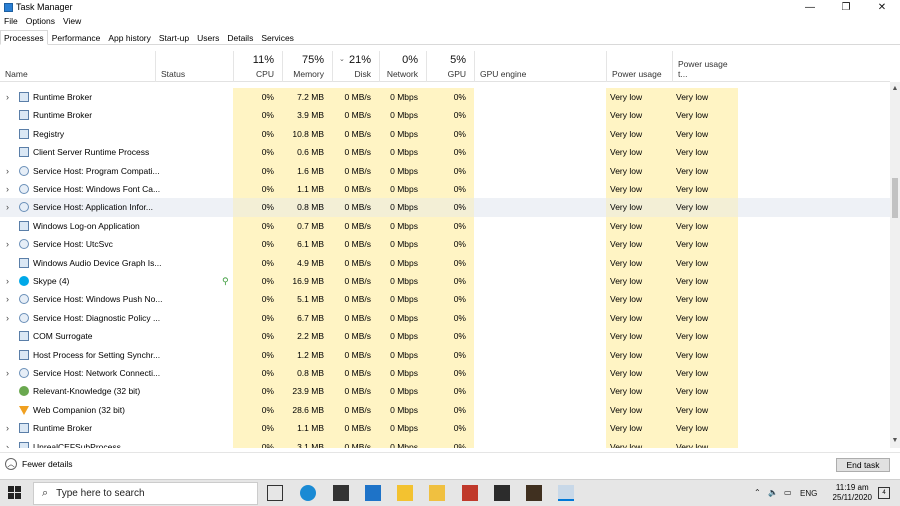 The width and height of the screenshot is (900, 506). What do you see at coordinates (852, 493) in the screenshot?
I see `taskbar-clock: 11:19 am 25/11/2020` at bounding box center [852, 493].